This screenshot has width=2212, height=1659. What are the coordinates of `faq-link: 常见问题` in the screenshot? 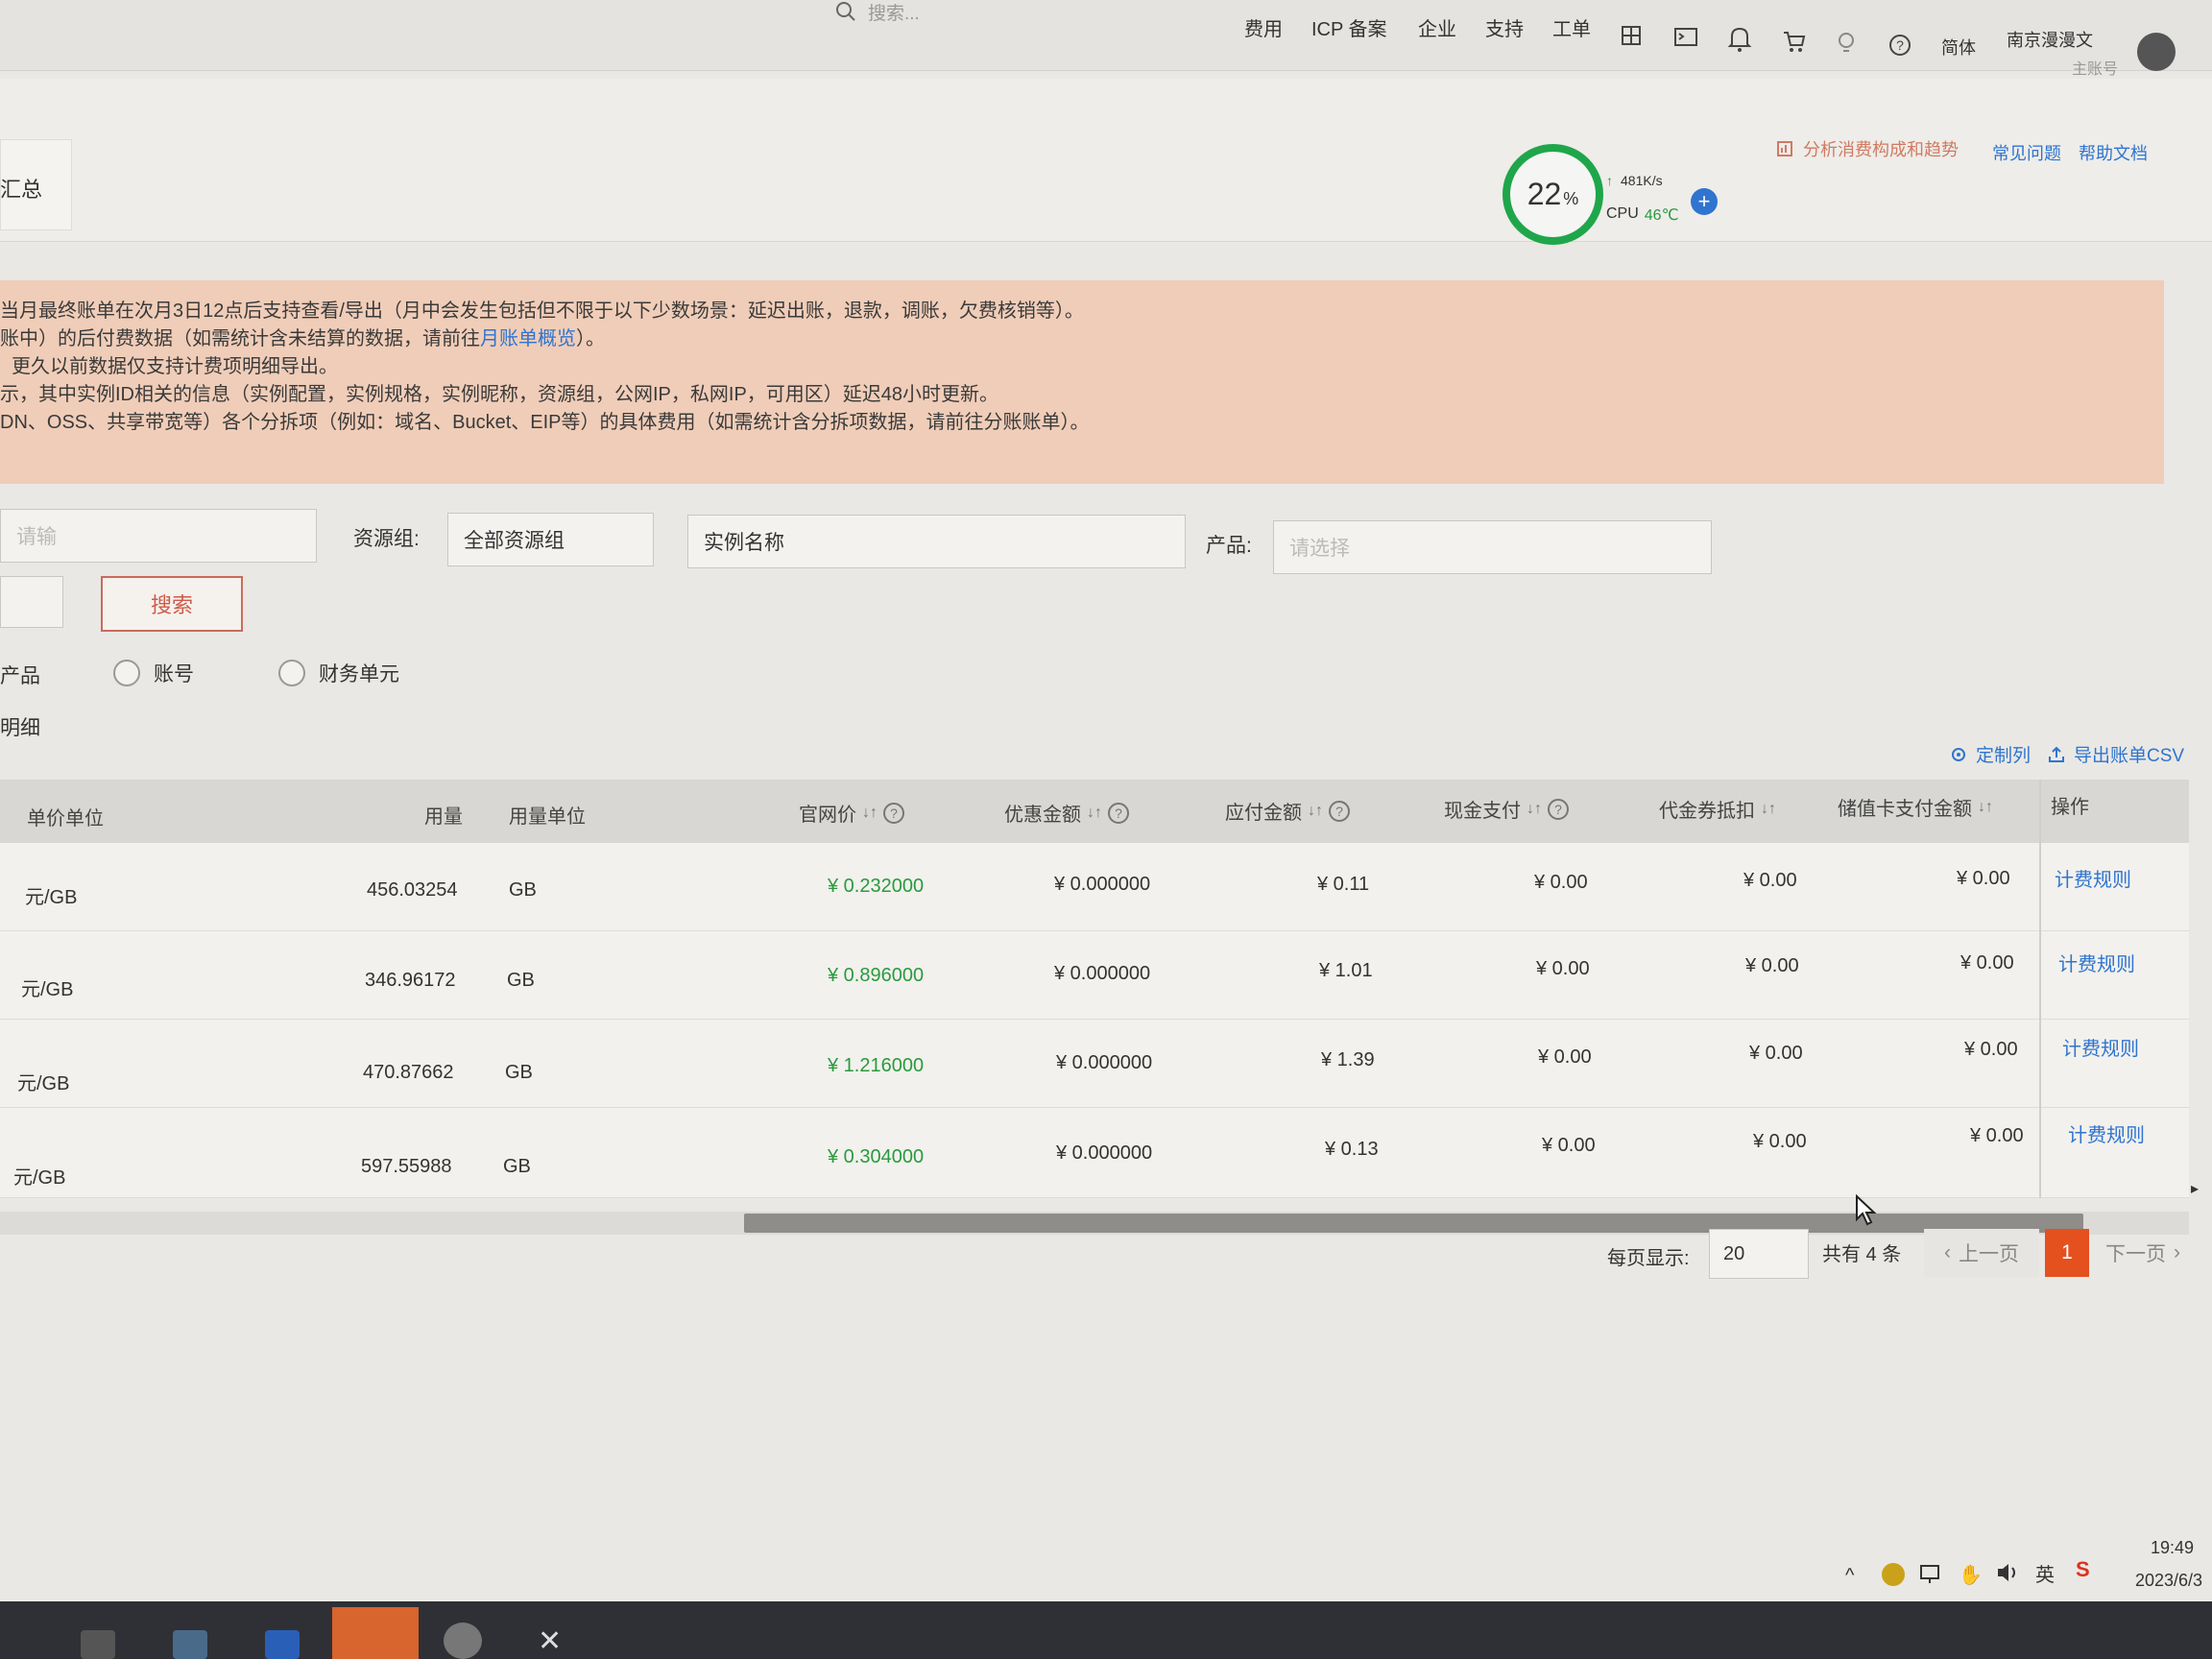 It's located at (2026, 152).